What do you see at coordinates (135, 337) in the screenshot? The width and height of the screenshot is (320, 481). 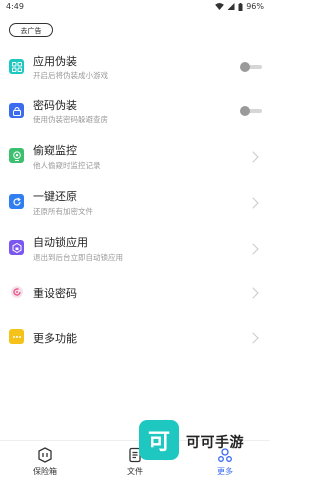 I see `menu-item-more-features: 更多功能` at bounding box center [135, 337].